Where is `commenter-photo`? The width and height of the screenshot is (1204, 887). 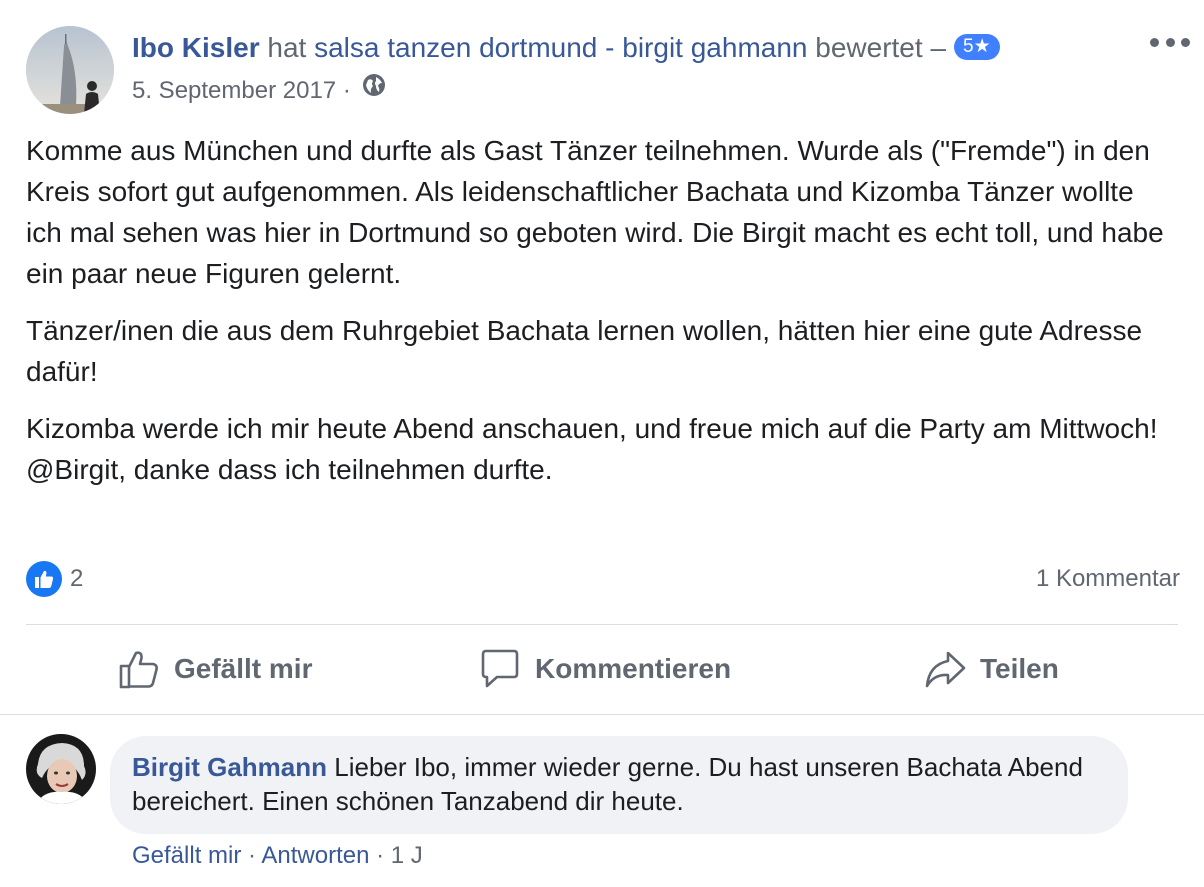 commenter-photo is located at coordinates (61, 769).